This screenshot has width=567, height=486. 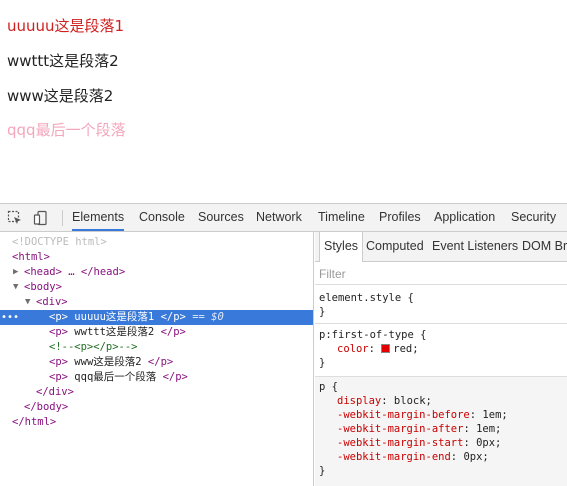 I want to click on html-close-node: </html>, so click(x=156, y=422).